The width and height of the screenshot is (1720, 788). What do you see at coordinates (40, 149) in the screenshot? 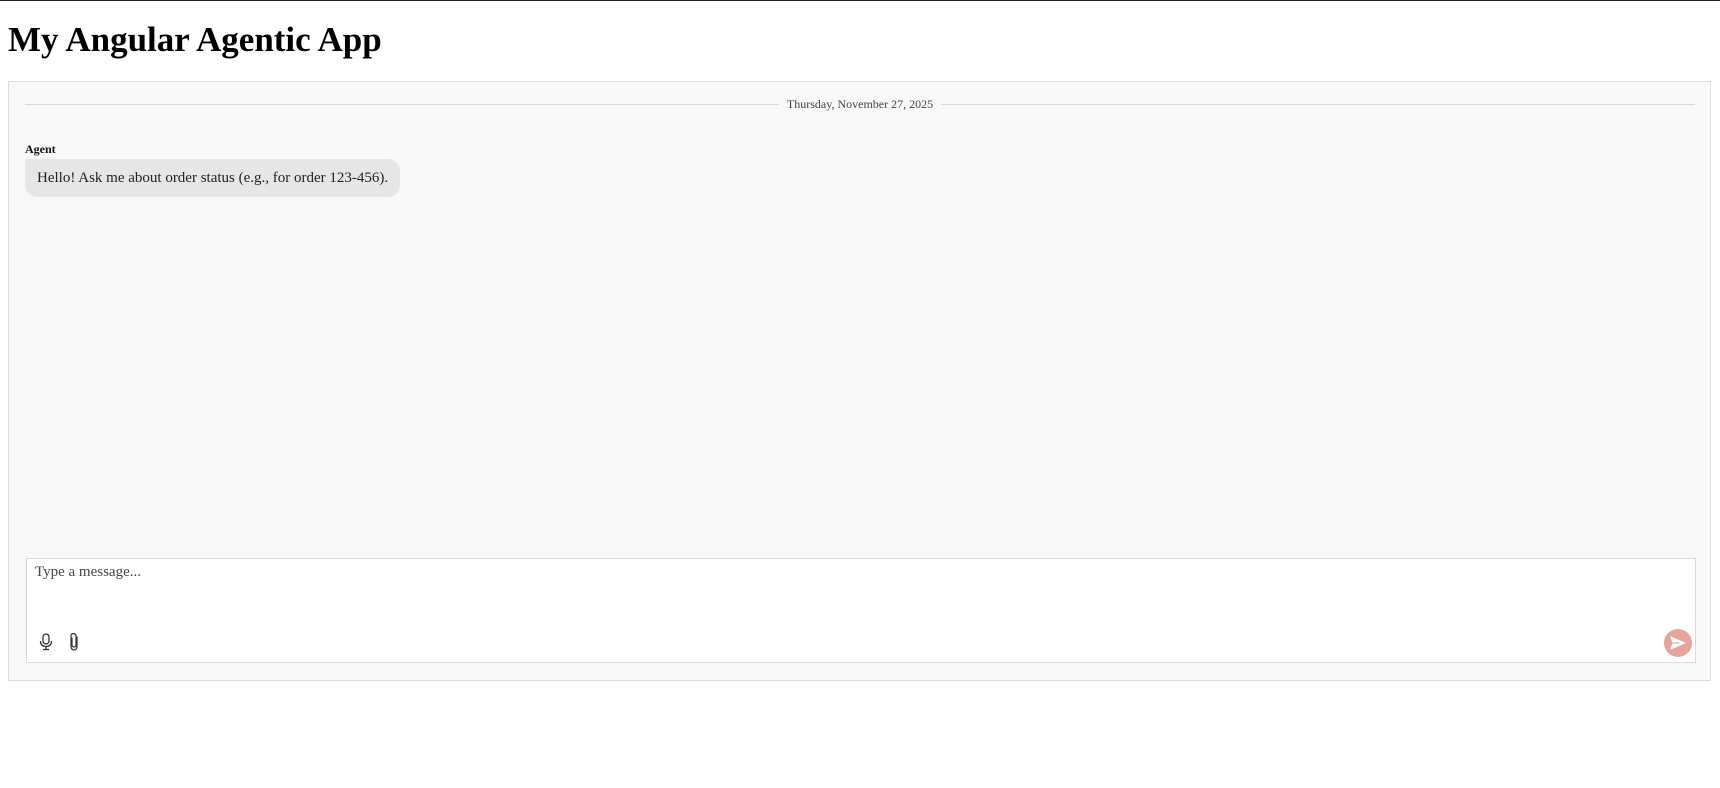
I see `message-sender: Agent` at bounding box center [40, 149].